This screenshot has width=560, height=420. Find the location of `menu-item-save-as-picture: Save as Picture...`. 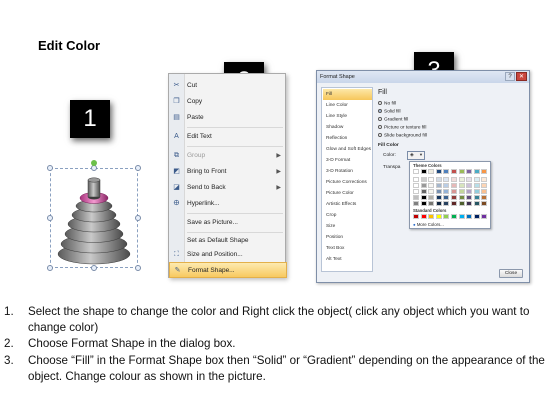

menu-item-save-as-picture: Save as Picture... is located at coordinates (228, 223).